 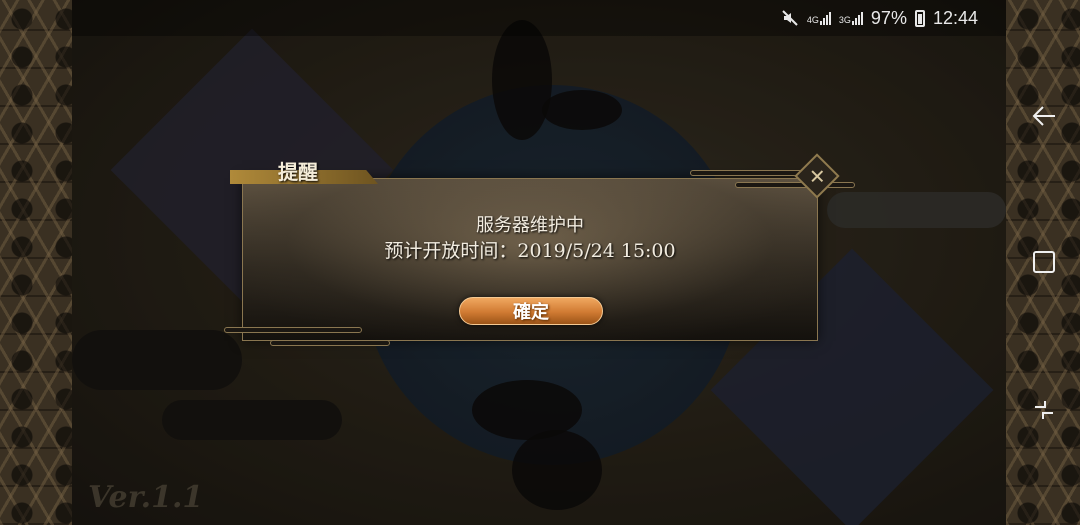 I want to click on status-indicators: 4G 3G 97% 12:44, so click(x=879, y=18).